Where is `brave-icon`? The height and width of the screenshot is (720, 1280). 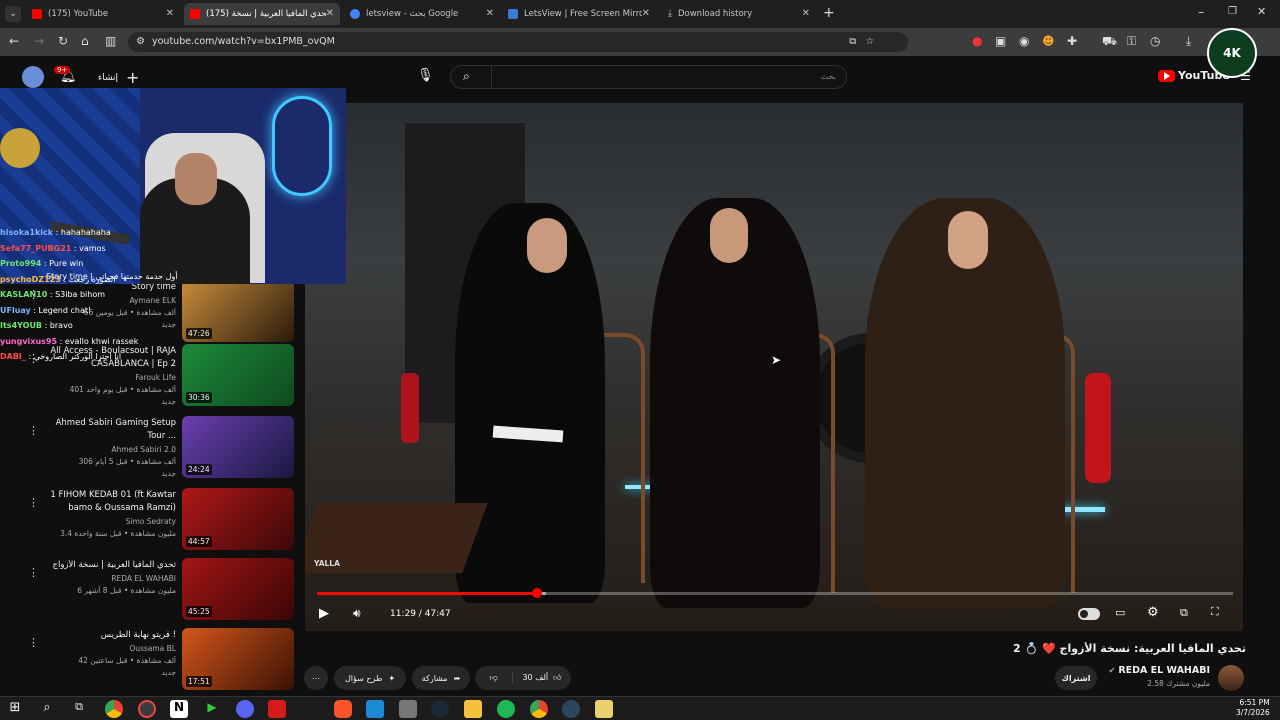 brave-icon is located at coordinates (343, 709).